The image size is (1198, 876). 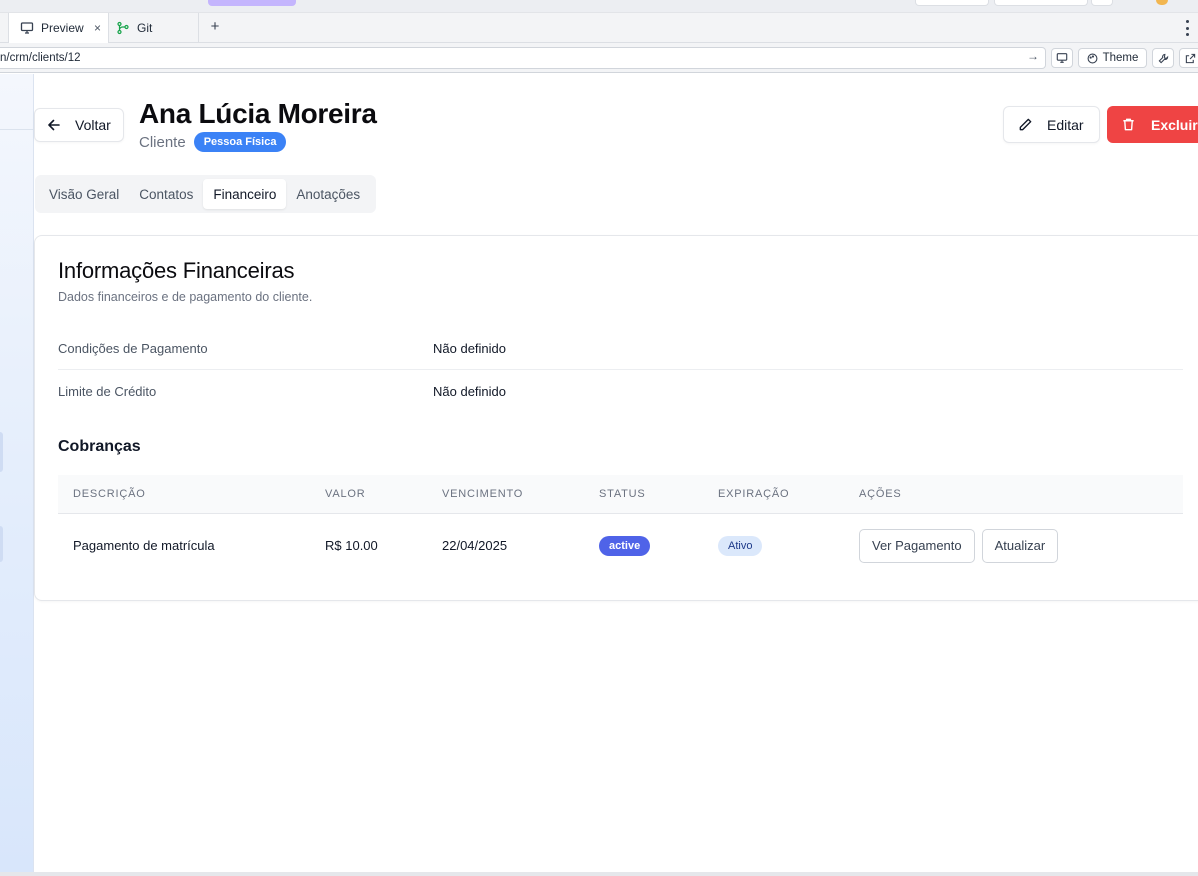 I want to click on theme-label: Theme, so click(x=1120, y=58).